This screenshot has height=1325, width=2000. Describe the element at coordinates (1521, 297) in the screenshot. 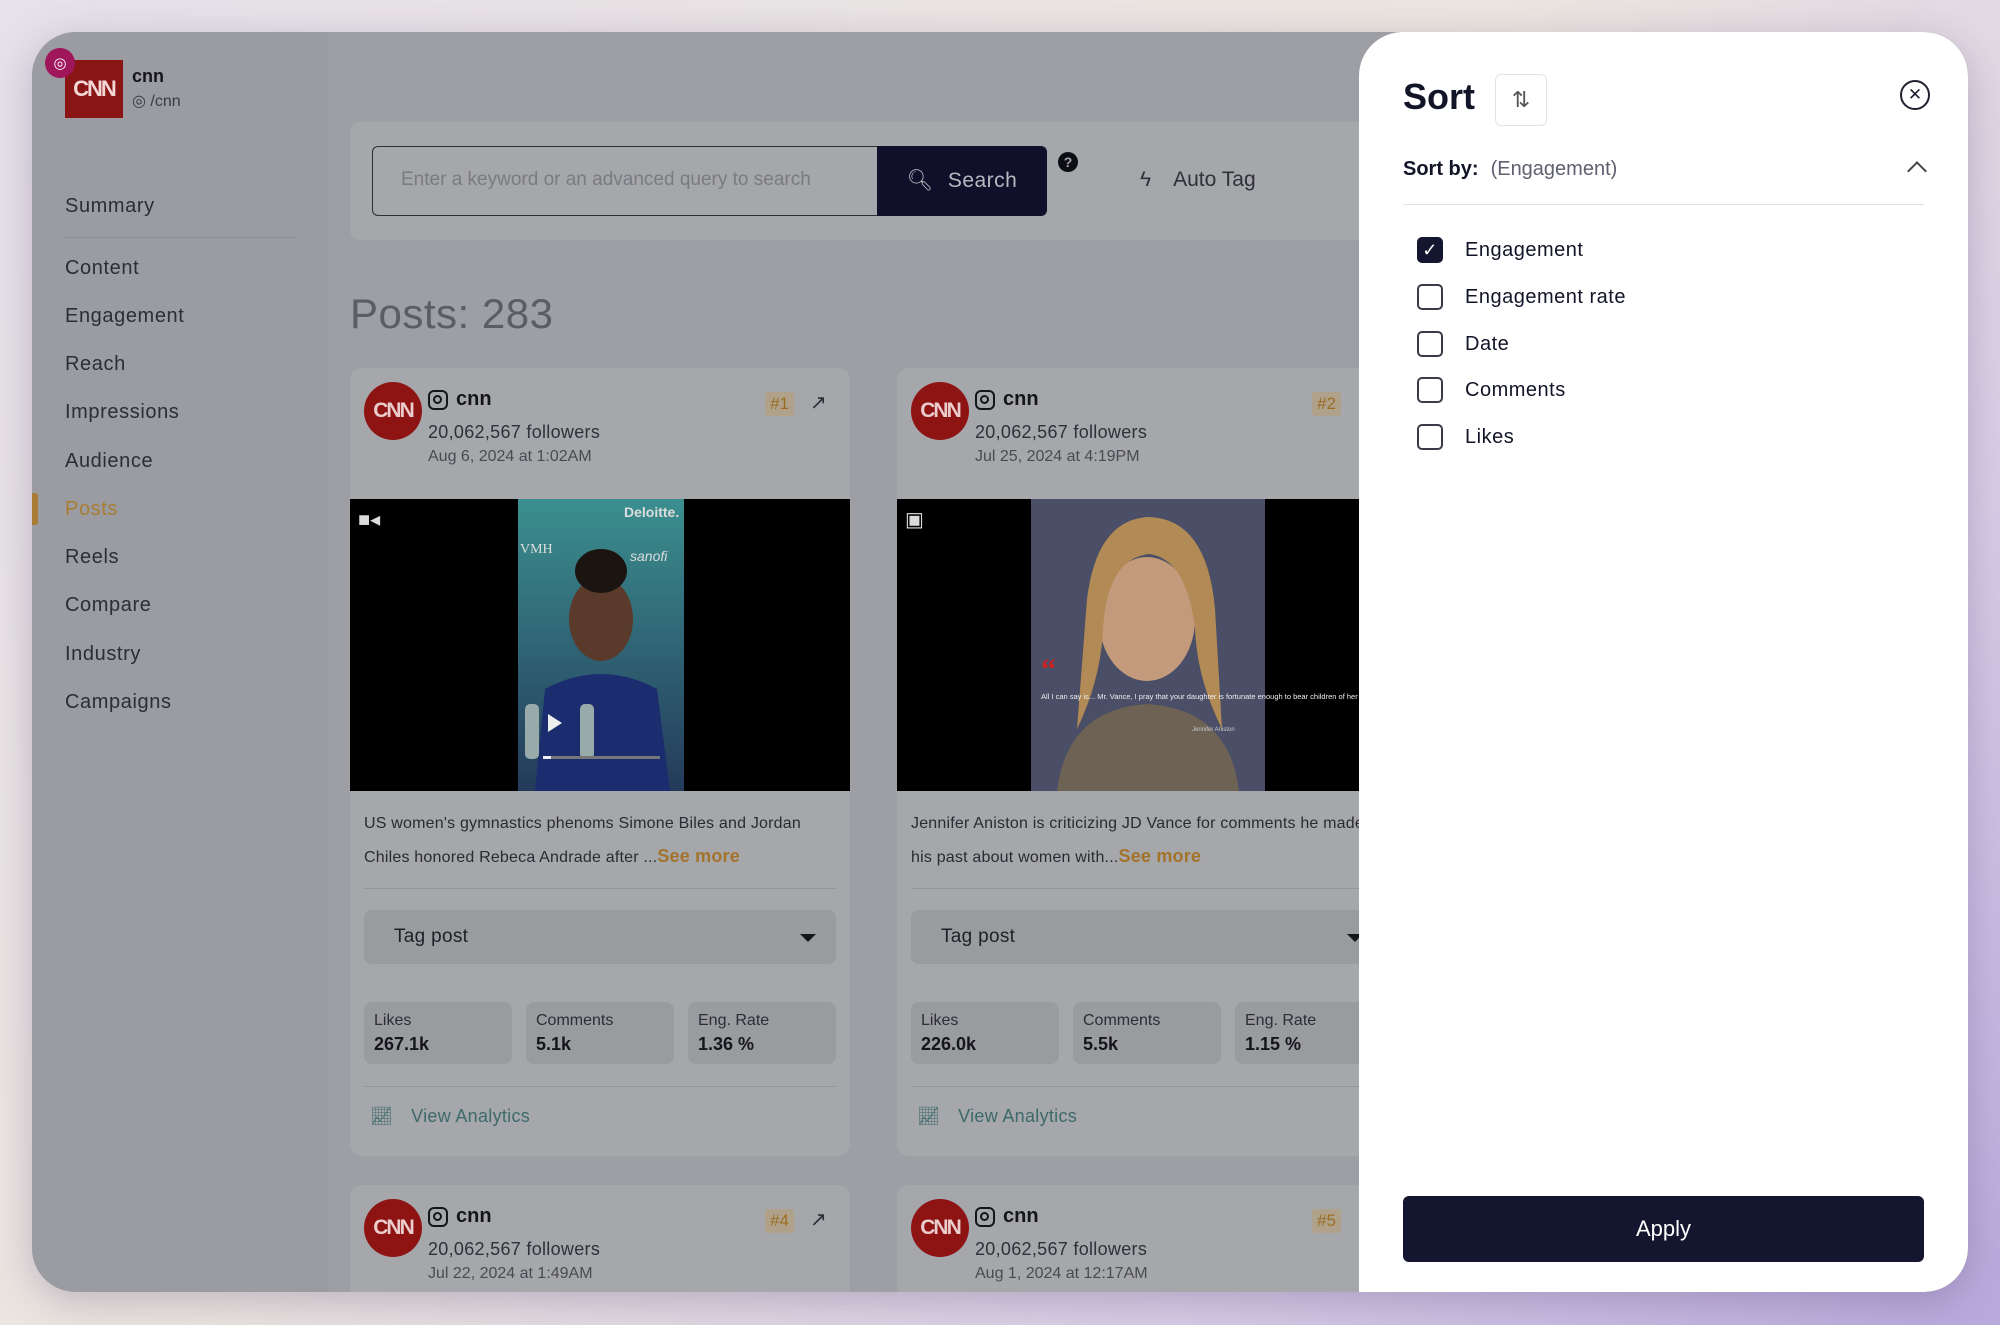

I see `sort-option-engagement-rate: Engagement rate` at that location.